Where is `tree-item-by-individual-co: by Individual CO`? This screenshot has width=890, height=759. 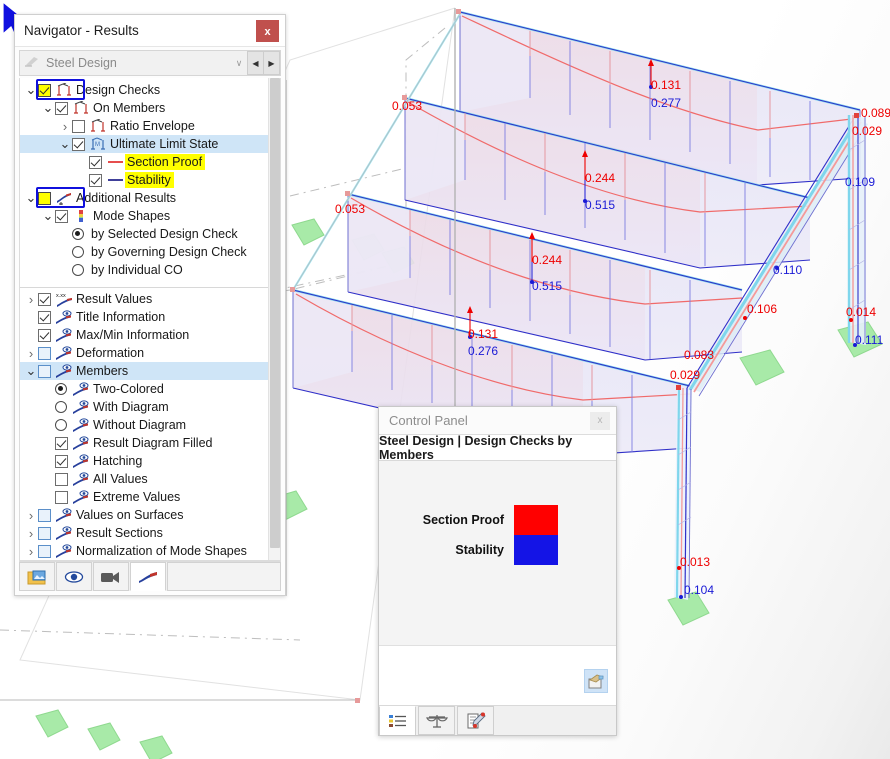 tree-item-by-individual-co: by Individual CO is located at coordinates (144, 270).